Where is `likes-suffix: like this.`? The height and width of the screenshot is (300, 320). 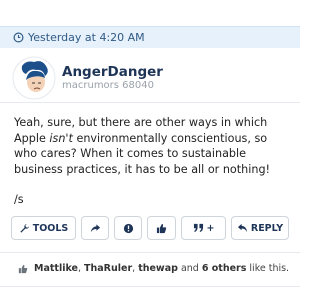 likes-suffix: like this. is located at coordinates (268, 268).